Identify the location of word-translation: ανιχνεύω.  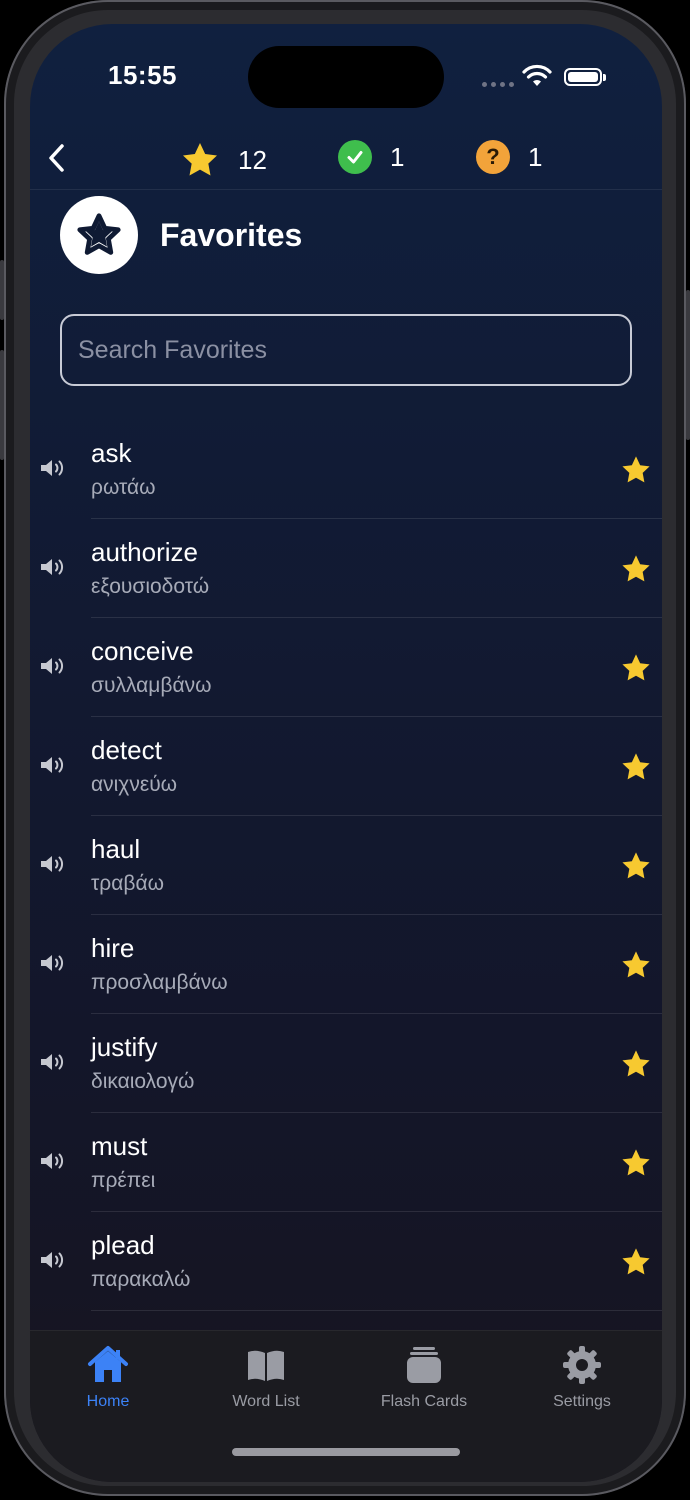
(134, 784).